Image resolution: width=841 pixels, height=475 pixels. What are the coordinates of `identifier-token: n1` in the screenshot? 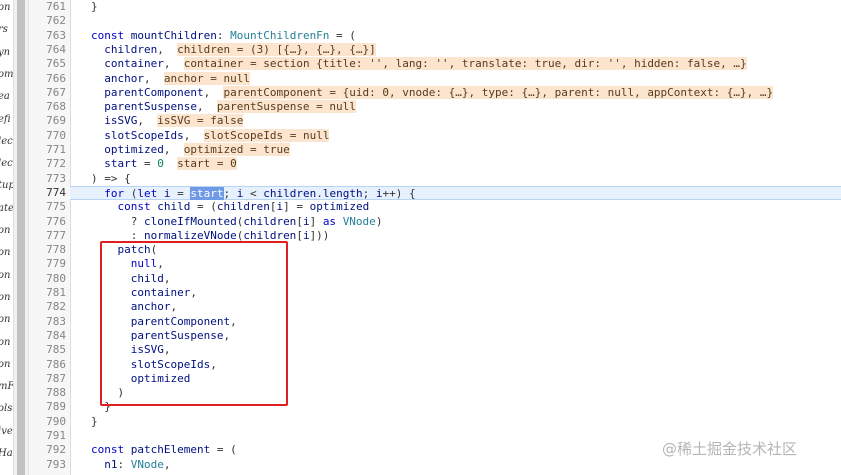 It's located at (111, 464).